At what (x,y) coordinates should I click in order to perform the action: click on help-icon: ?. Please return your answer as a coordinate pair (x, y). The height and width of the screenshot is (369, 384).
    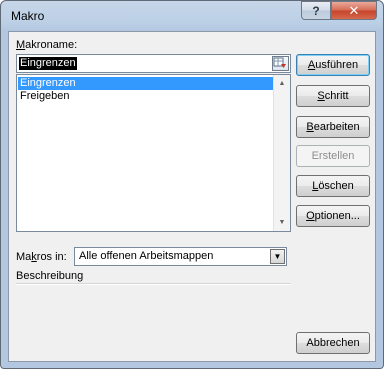
    Looking at the image, I should click on (316, 10).